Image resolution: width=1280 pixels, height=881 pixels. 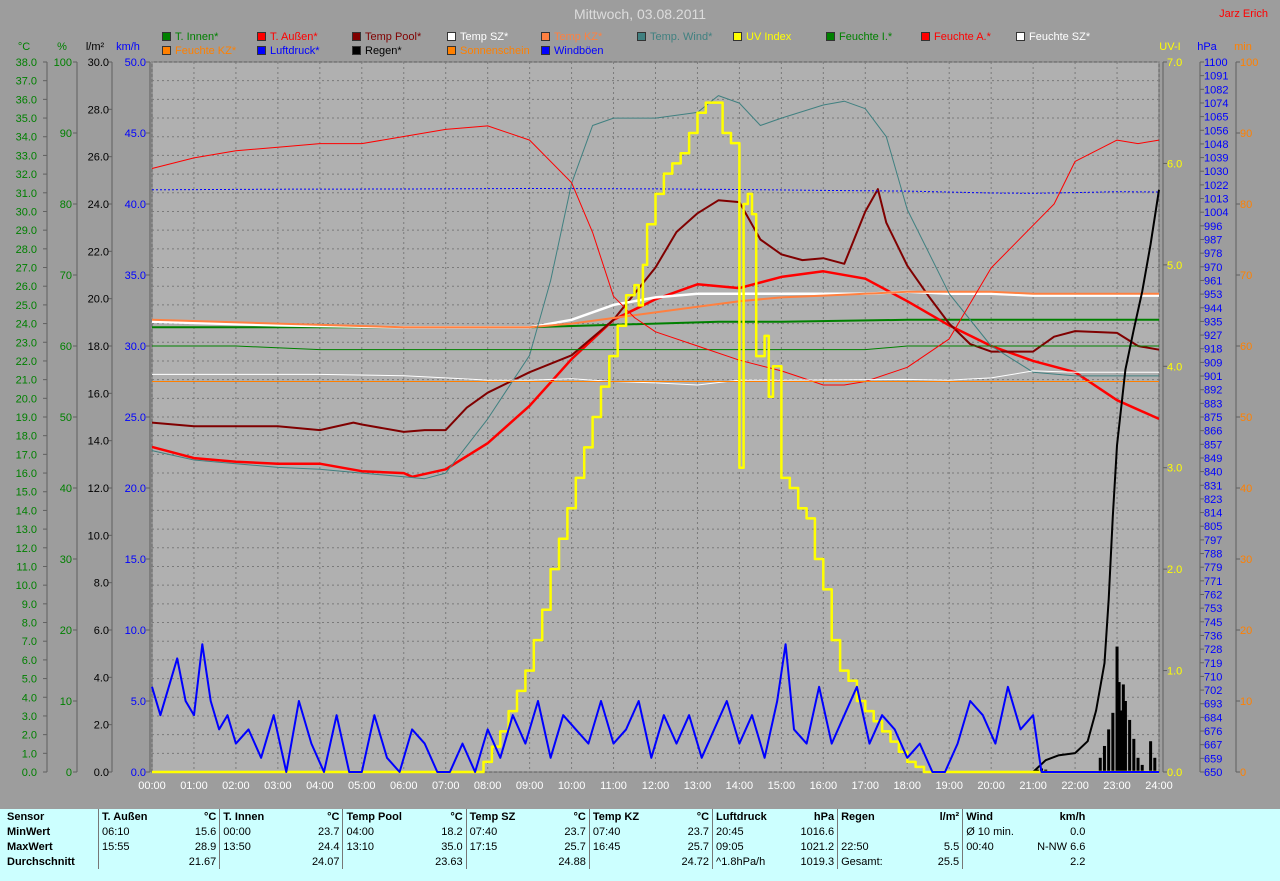 What do you see at coordinates (998, 816) in the screenshot?
I see `summary-cell: Wind` at bounding box center [998, 816].